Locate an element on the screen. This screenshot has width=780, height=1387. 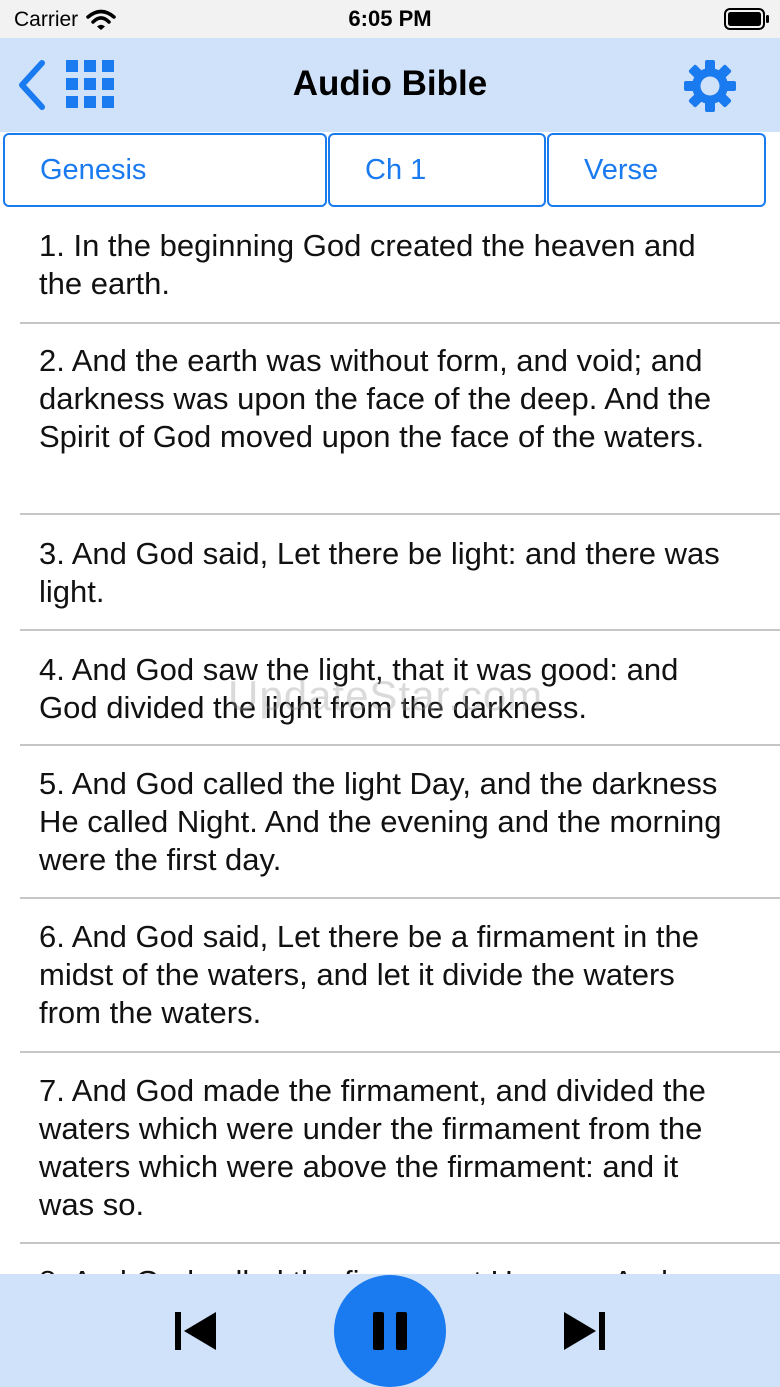
pause-button is located at coordinates (390, 1331).